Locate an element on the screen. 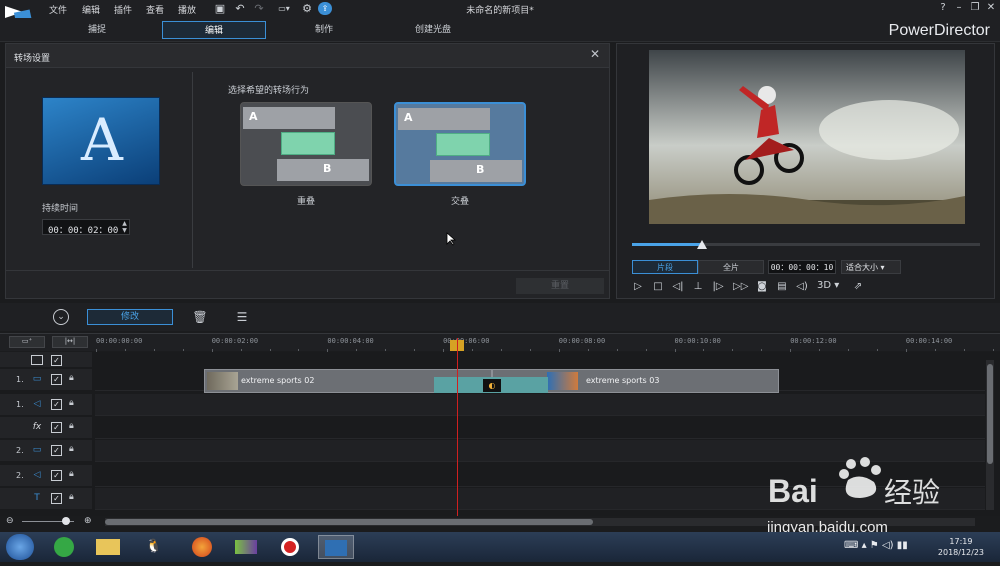 The height and width of the screenshot is (566, 1000). ruler-label: 00:00:10:00 is located at coordinates (697, 341).